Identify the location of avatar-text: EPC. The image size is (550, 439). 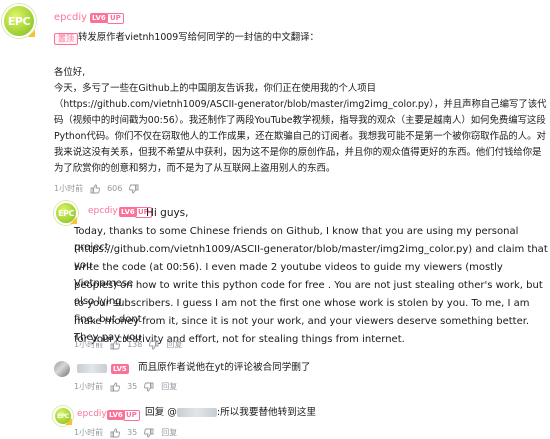
(19, 21).